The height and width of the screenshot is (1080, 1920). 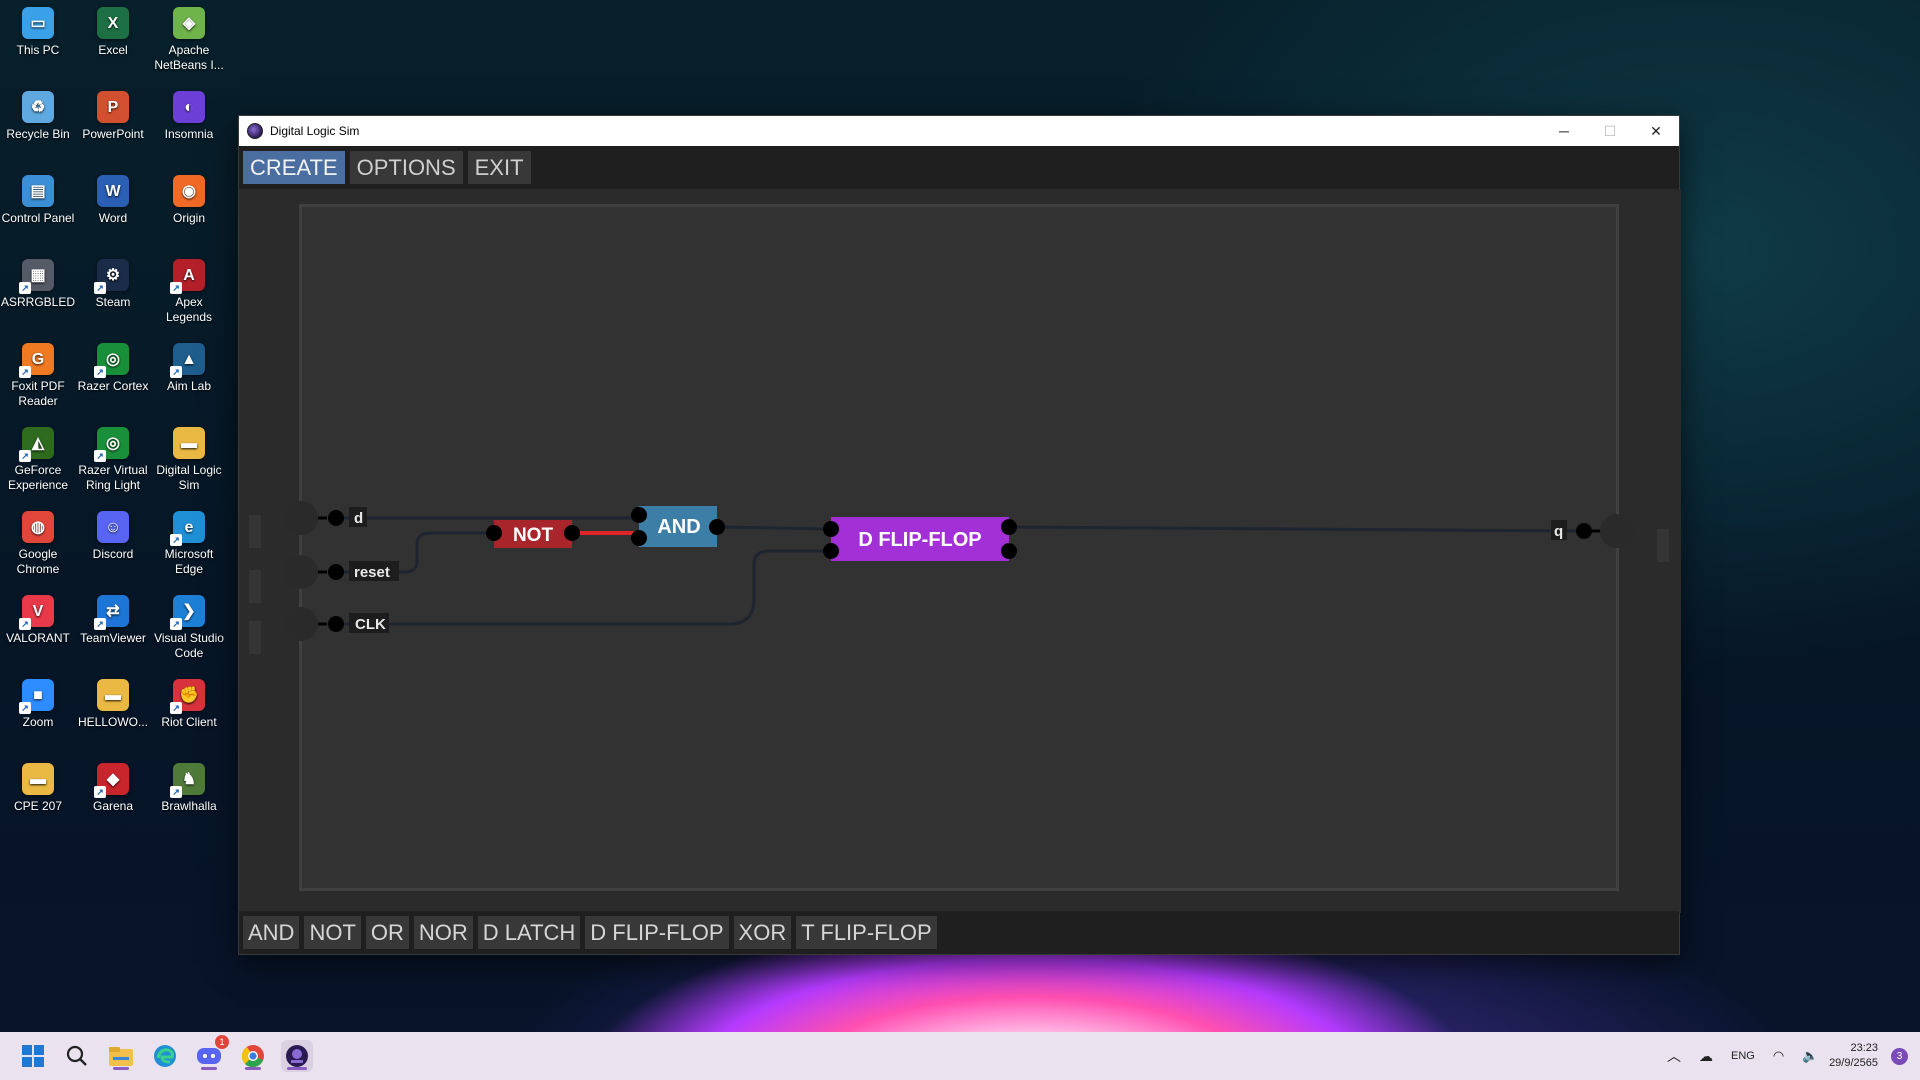 I want to click on desktop-icon-garena: ◆ ↗ Garena, so click(x=113, y=788).